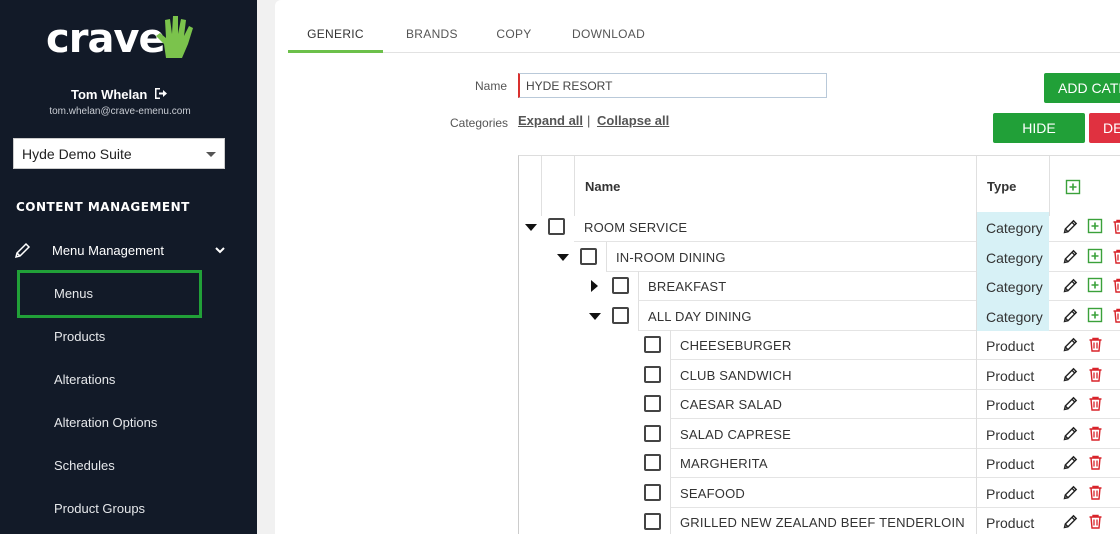 The height and width of the screenshot is (534, 1120). Describe the element at coordinates (1082, 88) in the screenshot. I see `add-category-button: ADD CATE` at that location.